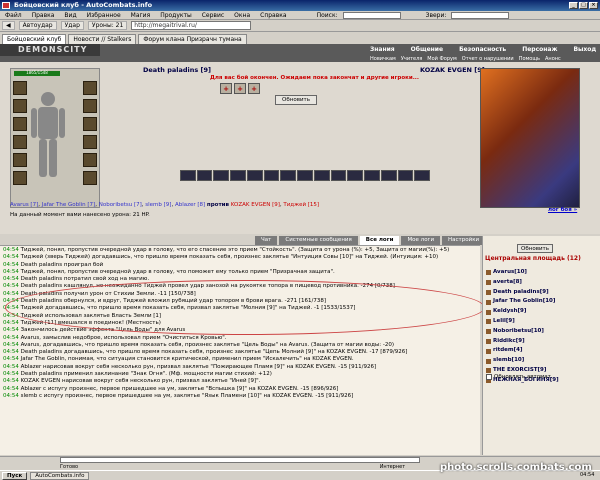  What do you see at coordinates (584, 49) in the screenshot?
I see `nav-exit: Выход` at bounding box center [584, 49].